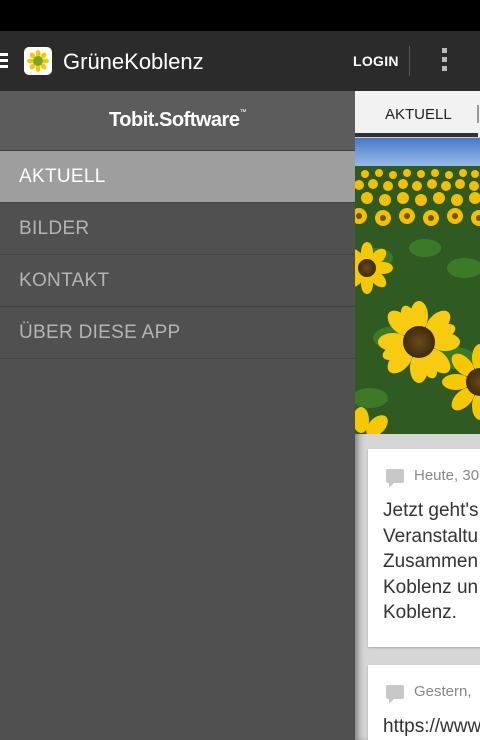  I want to click on post-text: https://www, so click(431, 726).